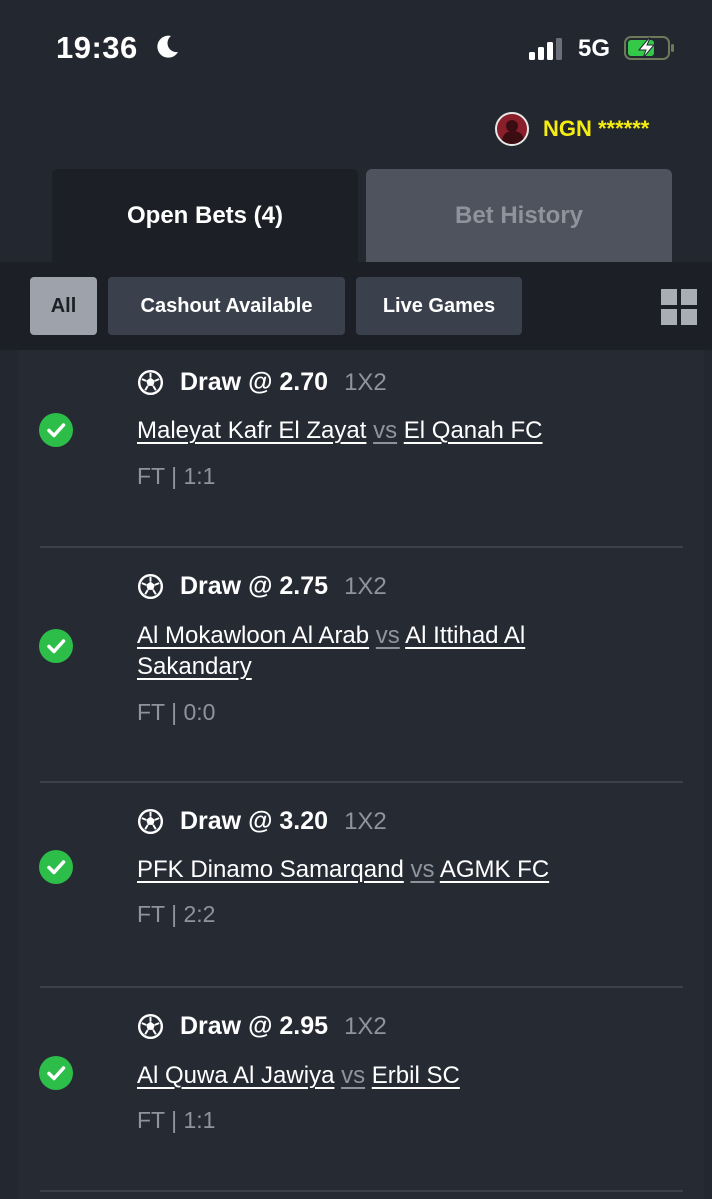 This screenshot has height=1199, width=712. What do you see at coordinates (205, 215) in the screenshot?
I see `tab-open-bets: Open Bets (4)` at bounding box center [205, 215].